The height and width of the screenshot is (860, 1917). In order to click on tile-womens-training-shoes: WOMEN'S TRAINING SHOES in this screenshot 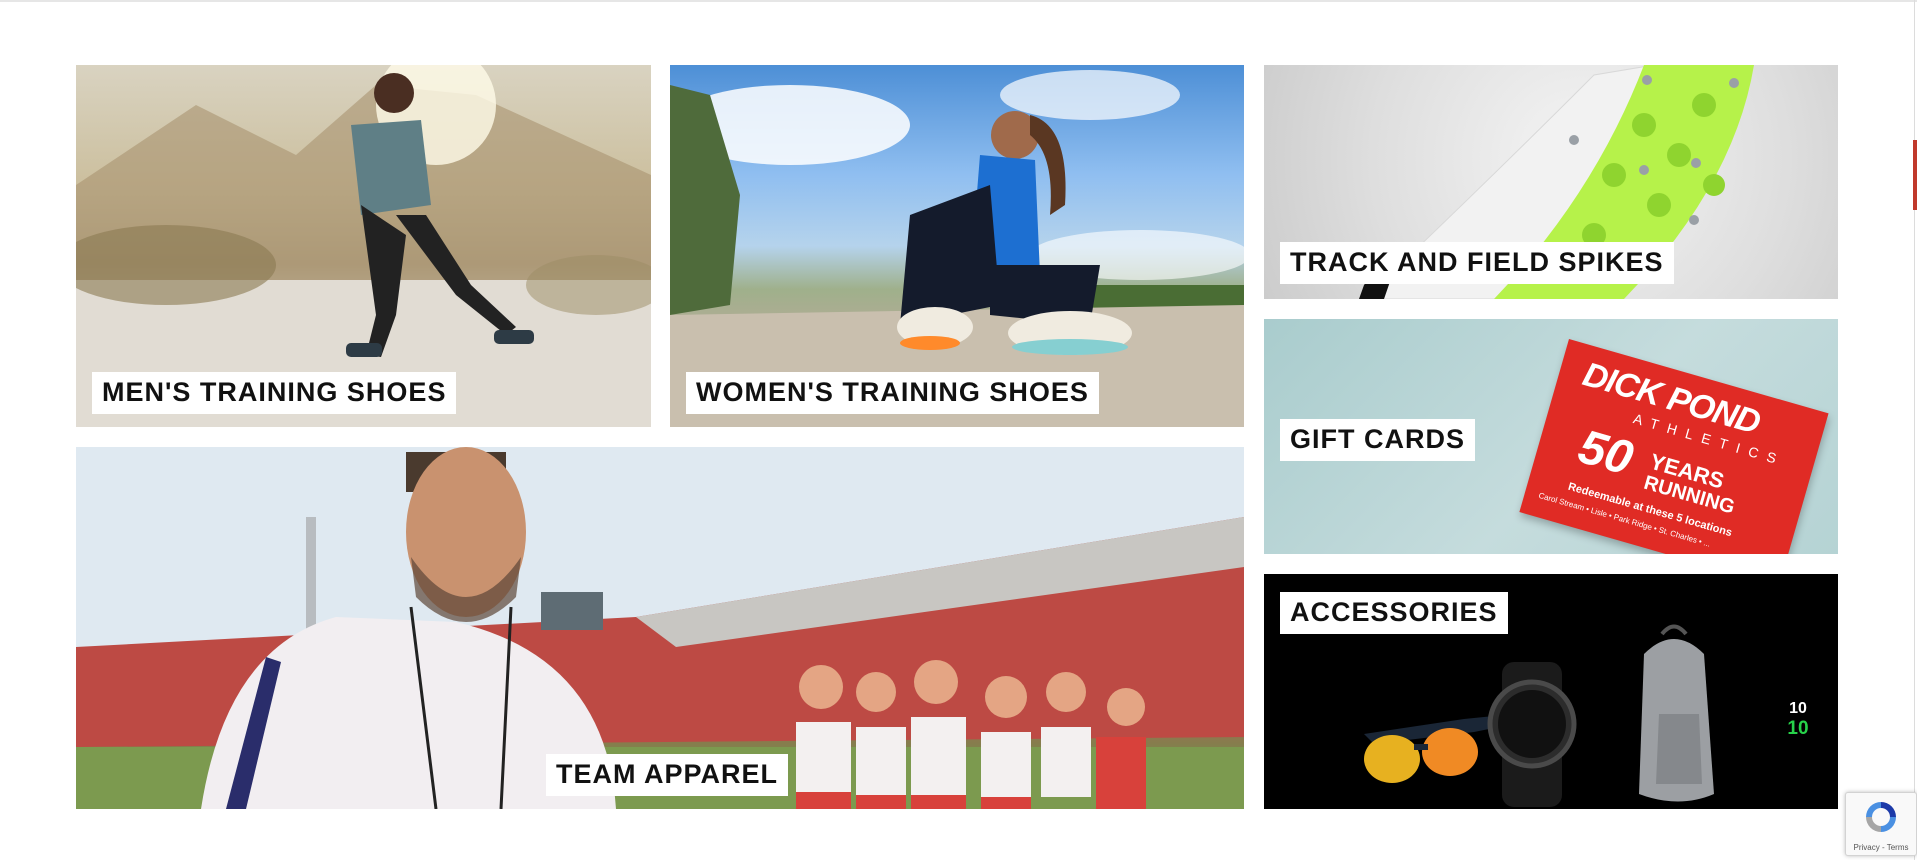, I will do `click(957, 246)`.